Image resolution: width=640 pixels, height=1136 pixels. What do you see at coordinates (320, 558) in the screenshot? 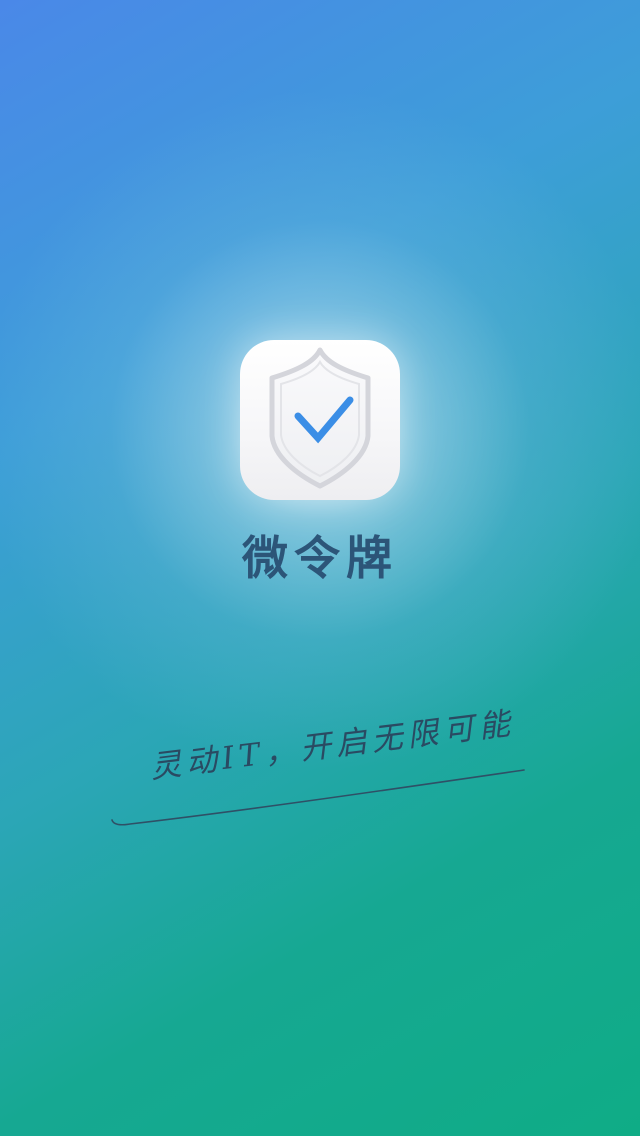
I see `app-name: 微令牌` at bounding box center [320, 558].